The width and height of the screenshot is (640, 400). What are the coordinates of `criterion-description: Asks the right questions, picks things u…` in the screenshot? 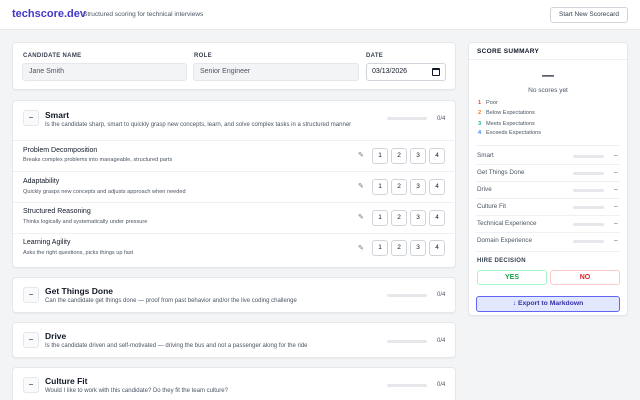 It's located at (78, 253).